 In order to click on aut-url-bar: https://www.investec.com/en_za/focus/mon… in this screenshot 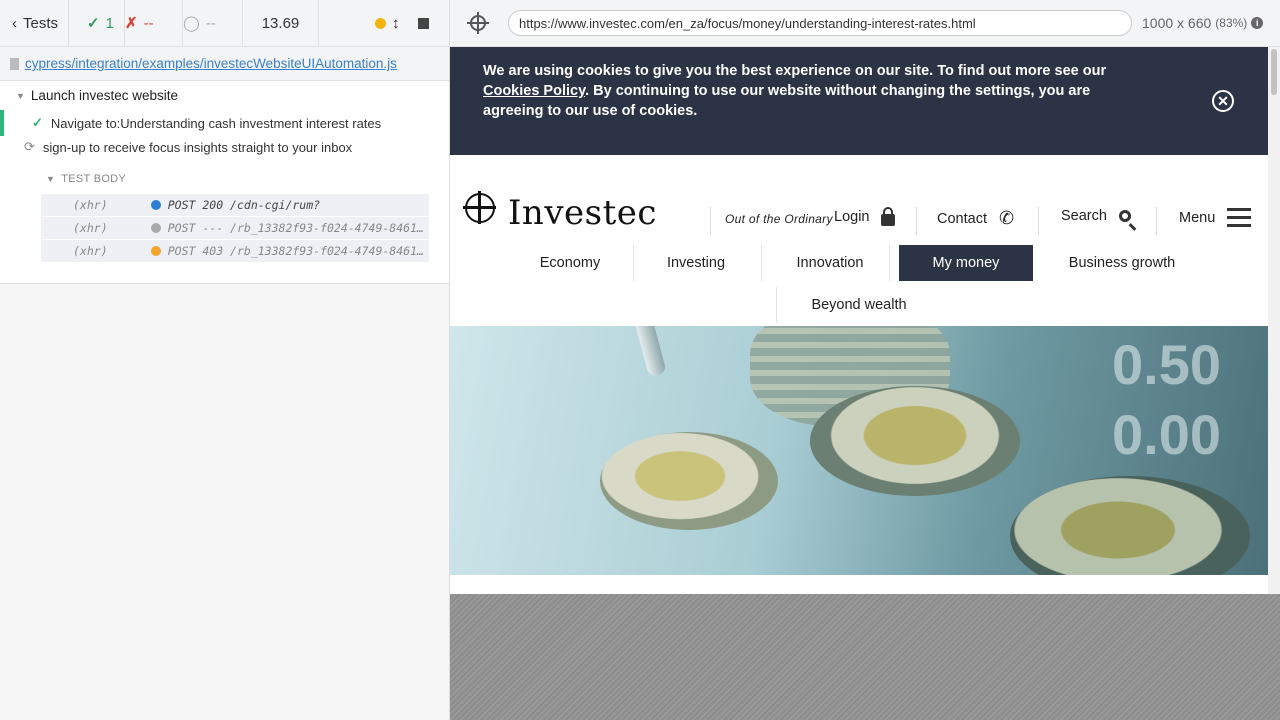, I will do `click(865, 23)`.